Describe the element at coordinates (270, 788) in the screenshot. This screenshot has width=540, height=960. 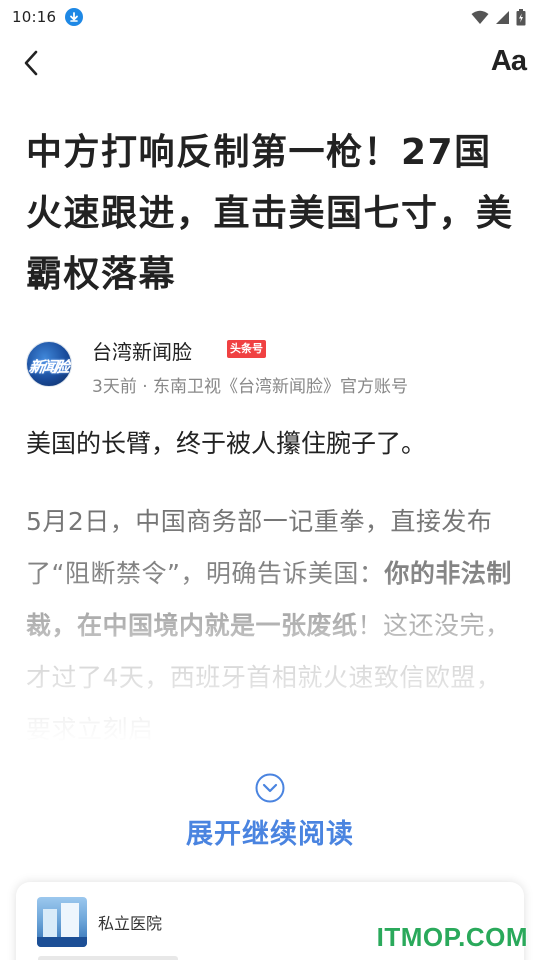
I see `chevron-down-circle-icon` at that location.